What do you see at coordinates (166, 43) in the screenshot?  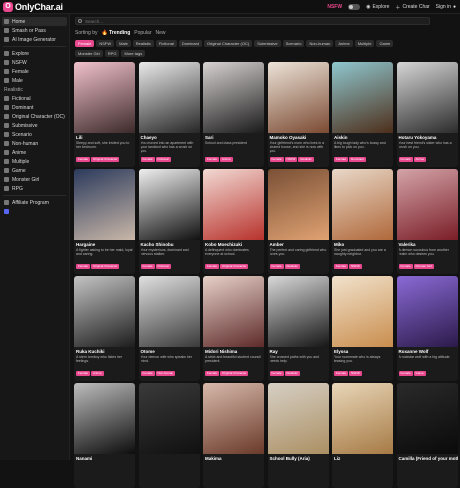 I see `tag-fictional: Fictional` at bounding box center [166, 43].